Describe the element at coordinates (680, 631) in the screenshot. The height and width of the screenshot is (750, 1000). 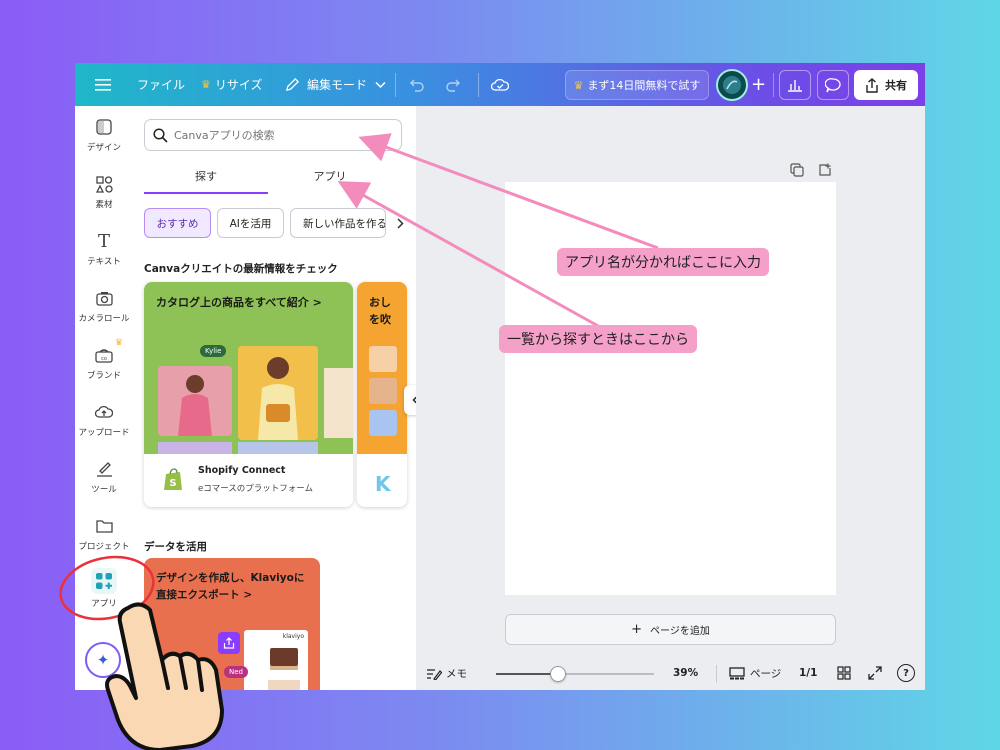
I see `add-page-label: ページを追加` at that location.